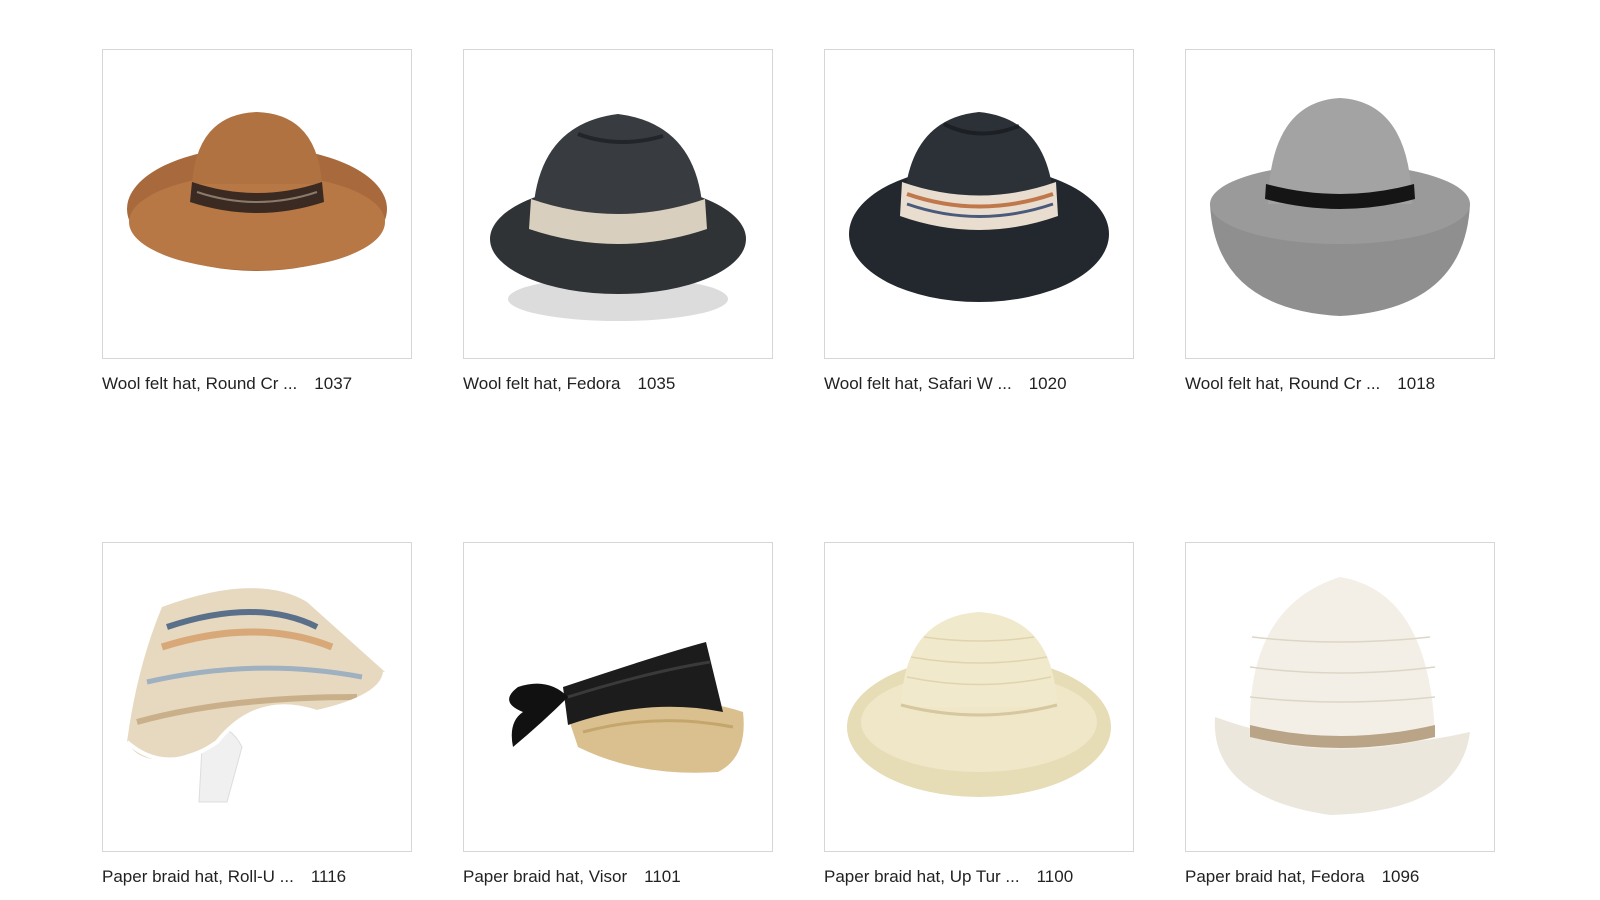 This screenshot has height=900, width=1600. I want to click on product-caption: Wool felt hat, Round Cr ... 1037, so click(257, 384).